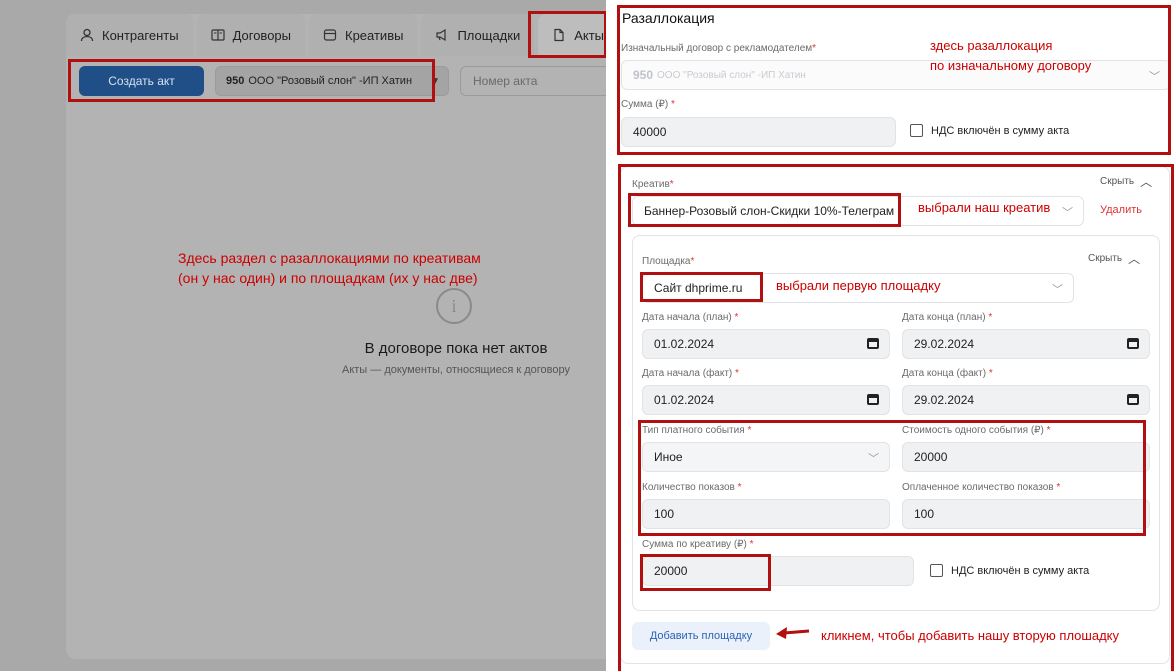 This screenshot has height=671, width=1176. Describe the element at coordinates (489, 35) in the screenshot. I see `tab-label: Площадки` at that location.